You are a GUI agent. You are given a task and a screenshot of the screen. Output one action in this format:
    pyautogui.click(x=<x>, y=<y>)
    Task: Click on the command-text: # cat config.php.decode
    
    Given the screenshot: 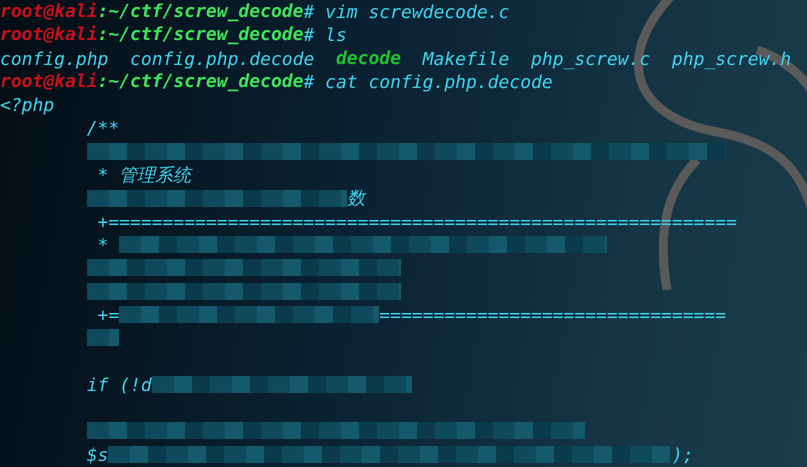 What is the action you would take?
    pyautogui.click(x=428, y=82)
    